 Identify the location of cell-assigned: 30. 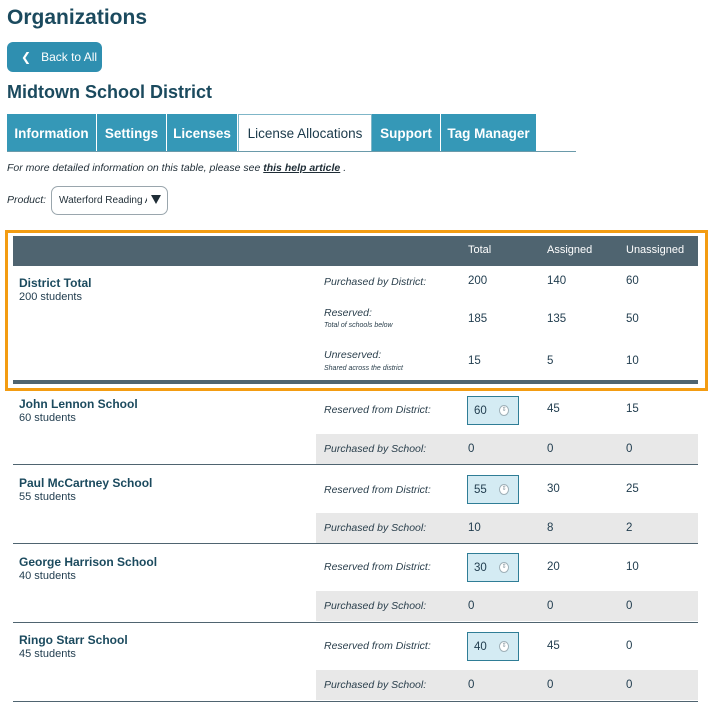
(553, 489).